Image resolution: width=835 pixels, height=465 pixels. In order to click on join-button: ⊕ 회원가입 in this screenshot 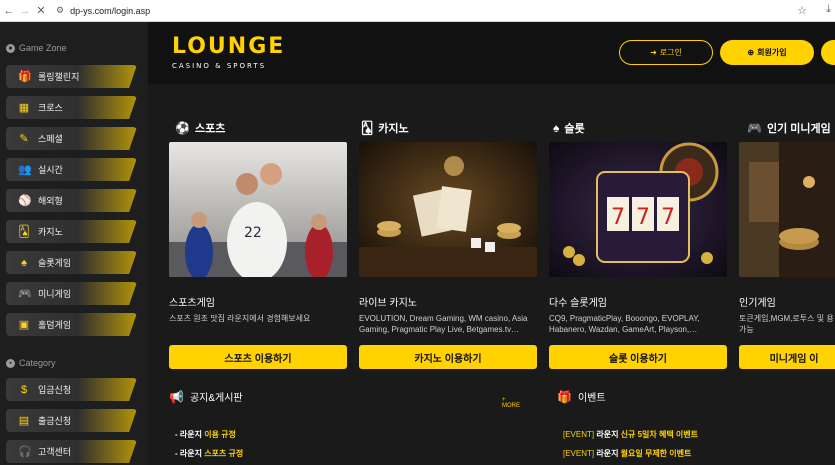, I will do `click(767, 52)`.